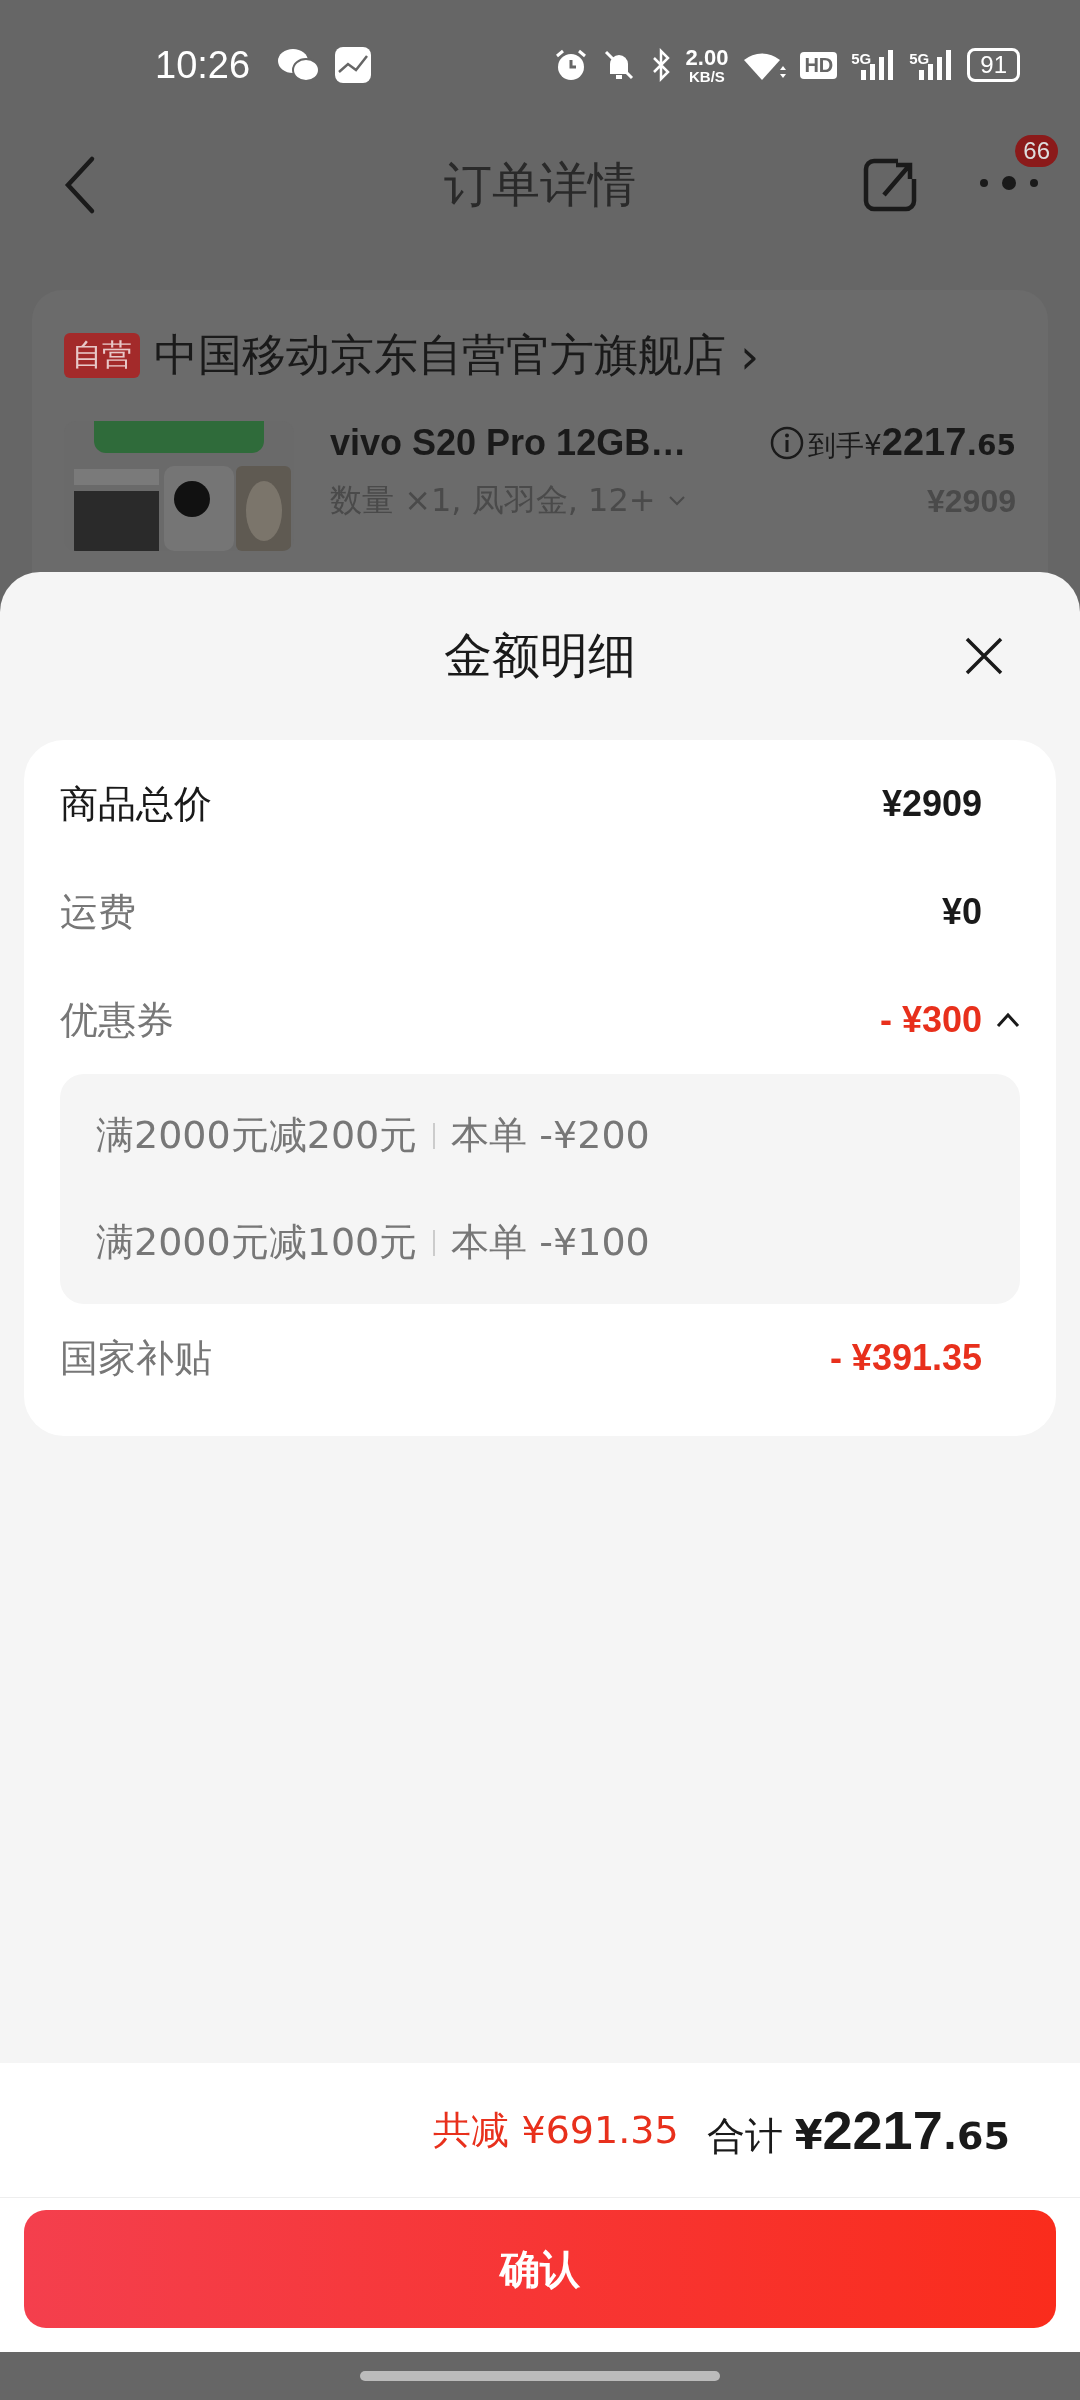  Describe the element at coordinates (570, 65) in the screenshot. I see `alarm-icon` at that location.